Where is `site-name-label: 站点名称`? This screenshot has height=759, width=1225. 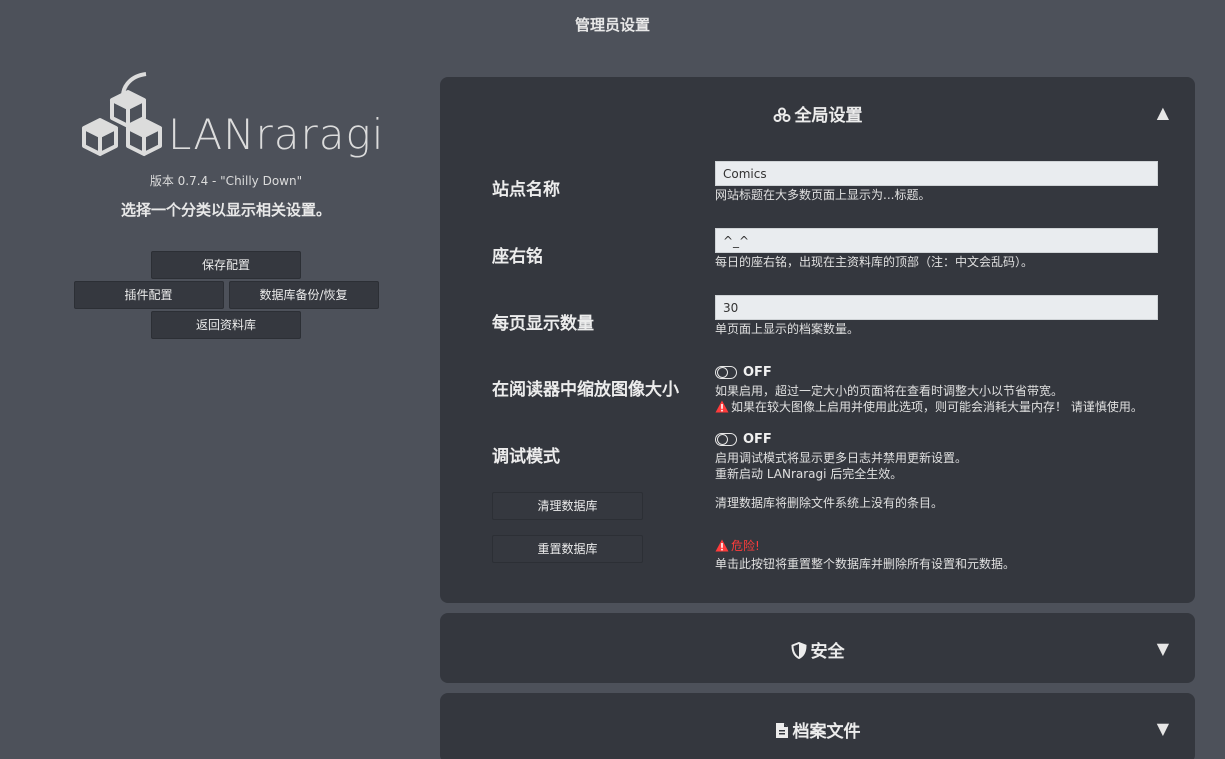
site-name-label: 站点名称 is located at coordinates (526, 190).